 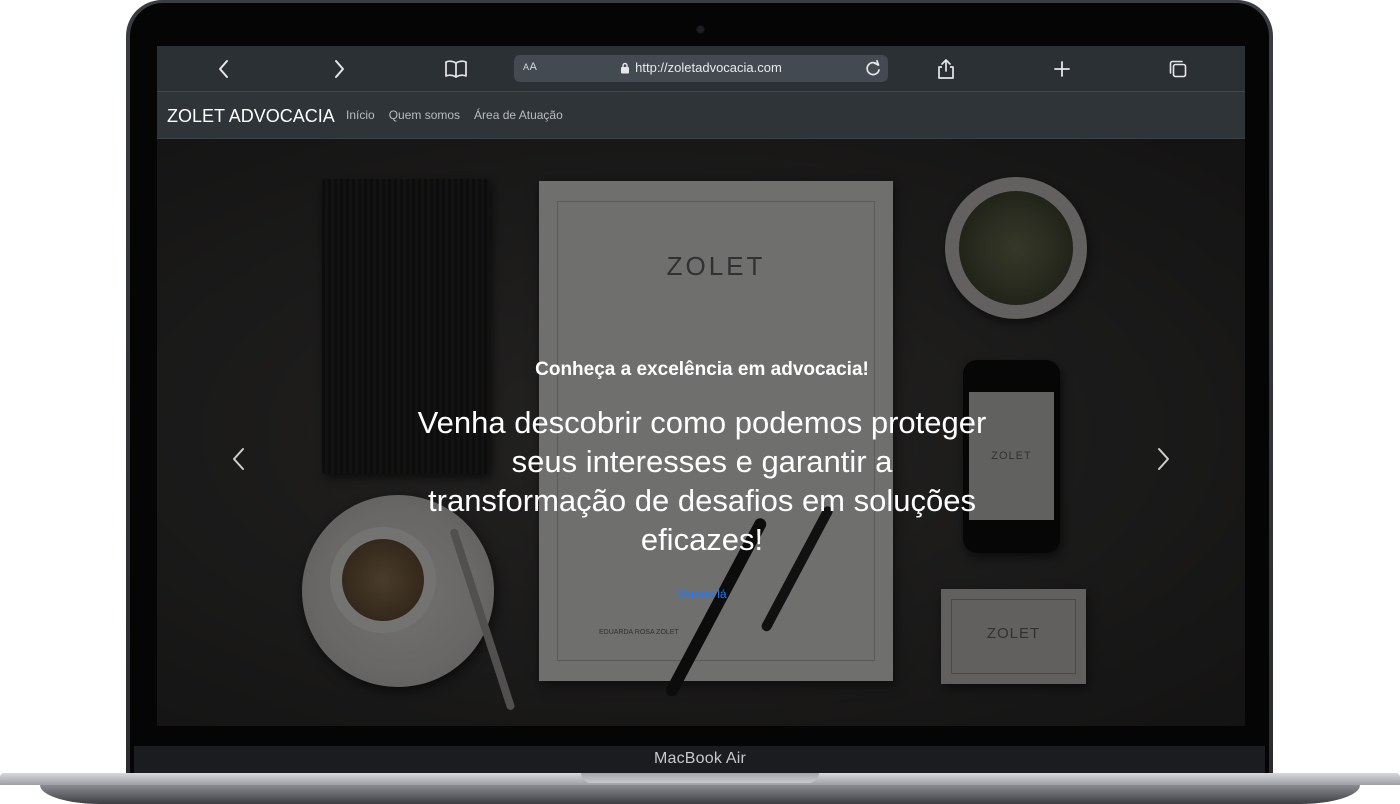 I want to click on url-text: http://zoletadvocacia.com, so click(x=708, y=67).